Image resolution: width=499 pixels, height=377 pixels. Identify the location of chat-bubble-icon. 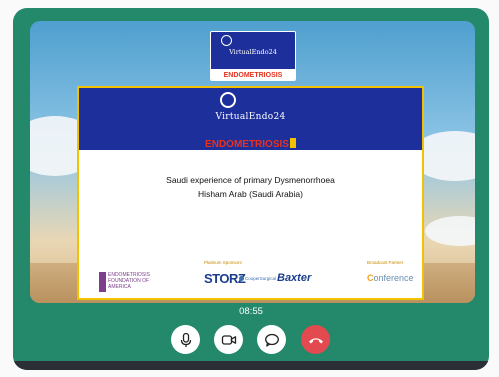
(271, 340).